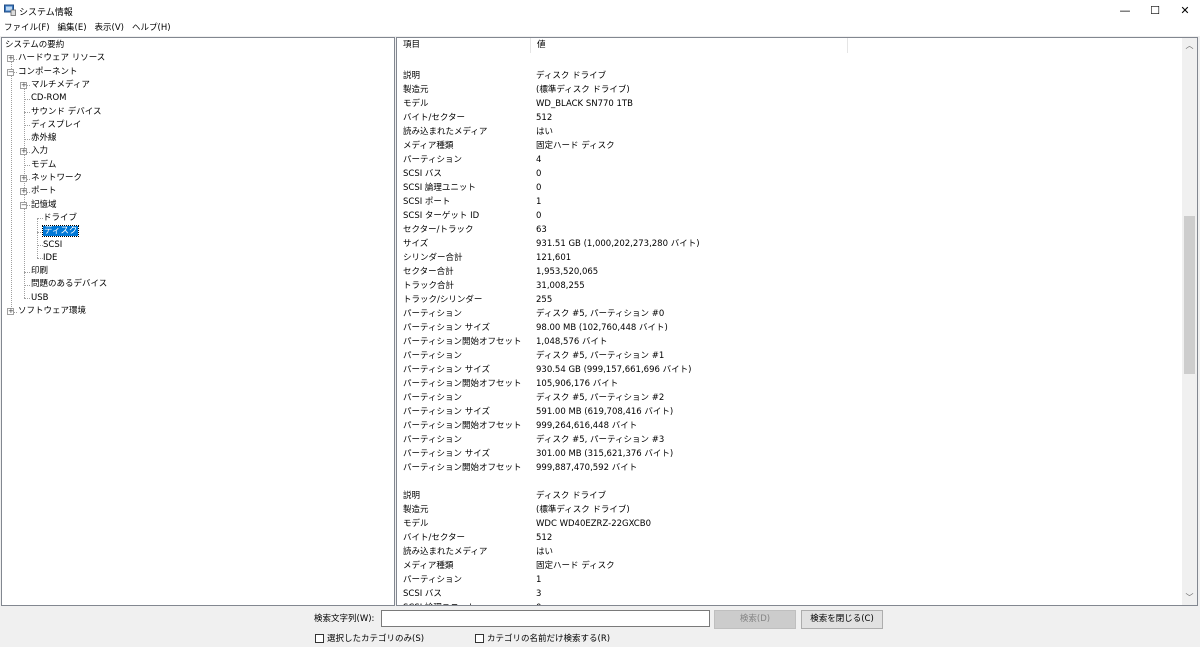 This screenshot has height=647, width=1200. I want to click on menu-edit: 編集(E), so click(72, 28).